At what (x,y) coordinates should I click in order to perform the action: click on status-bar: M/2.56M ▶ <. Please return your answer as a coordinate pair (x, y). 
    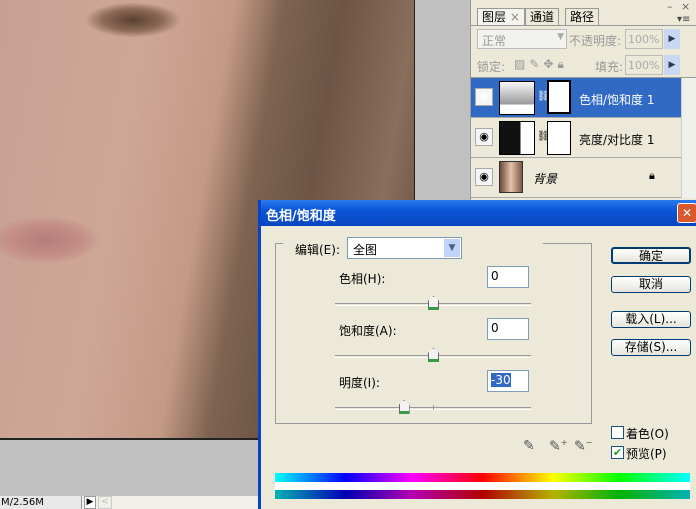
    Looking at the image, I should click on (129, 502).